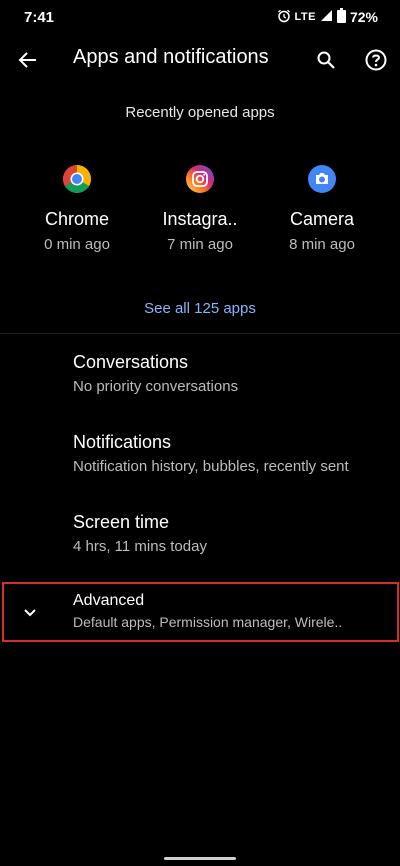  Describe the element at coordinates (200, 179) in the screenshot. I see `instagram-icon` at that location.